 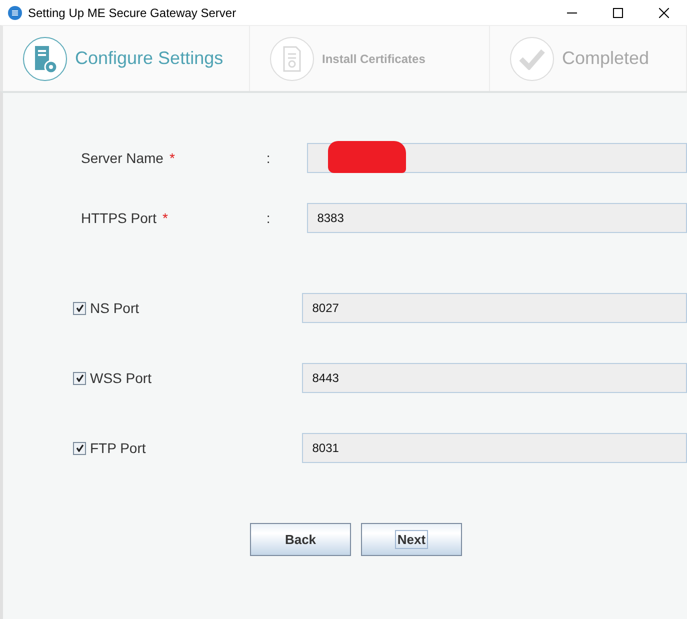 What do you see at coordinates (618, 13) in the screenshot?
I see `maximize-icon` at bounding box center [618, 13].